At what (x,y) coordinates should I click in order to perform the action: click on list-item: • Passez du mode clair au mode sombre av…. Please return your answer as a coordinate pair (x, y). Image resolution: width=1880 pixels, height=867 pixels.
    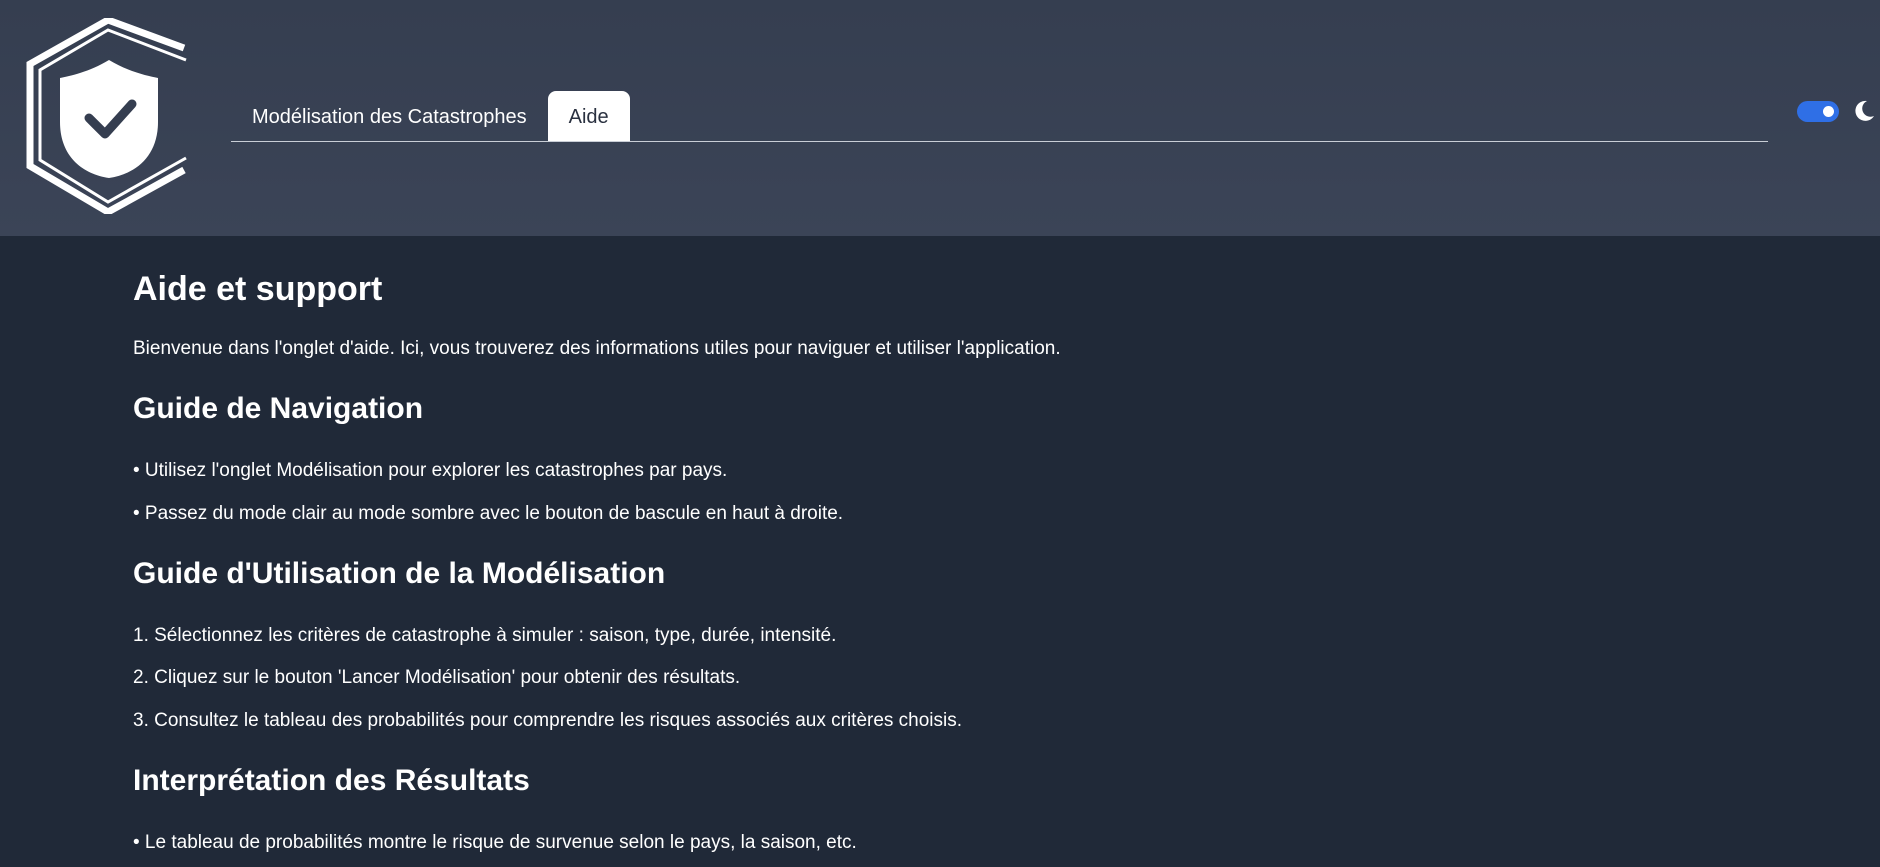
    Looking at the image, I should click on (488, 513).